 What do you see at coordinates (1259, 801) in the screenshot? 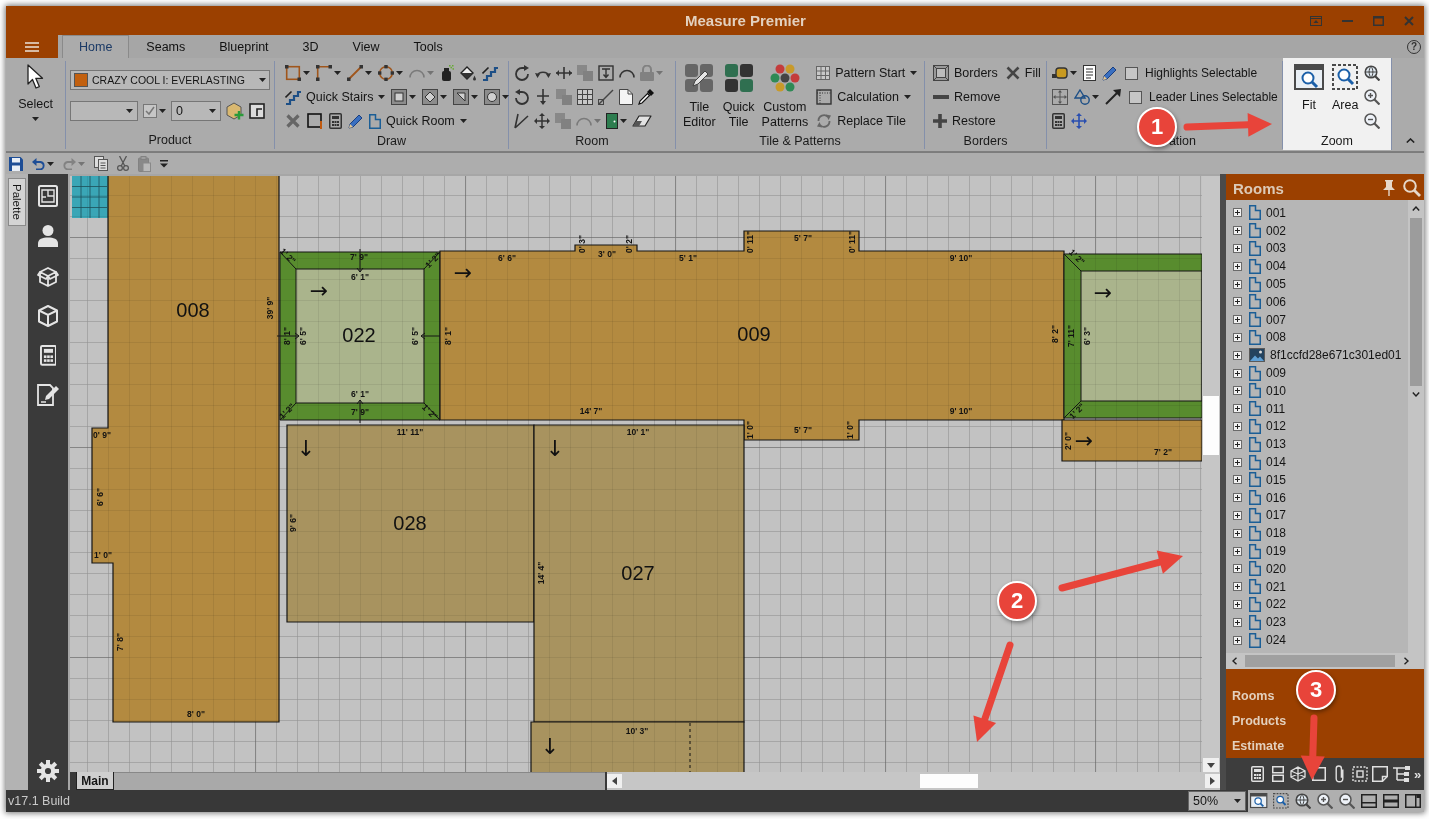
I see `fit-icon` at bounding box center [1259, 801].